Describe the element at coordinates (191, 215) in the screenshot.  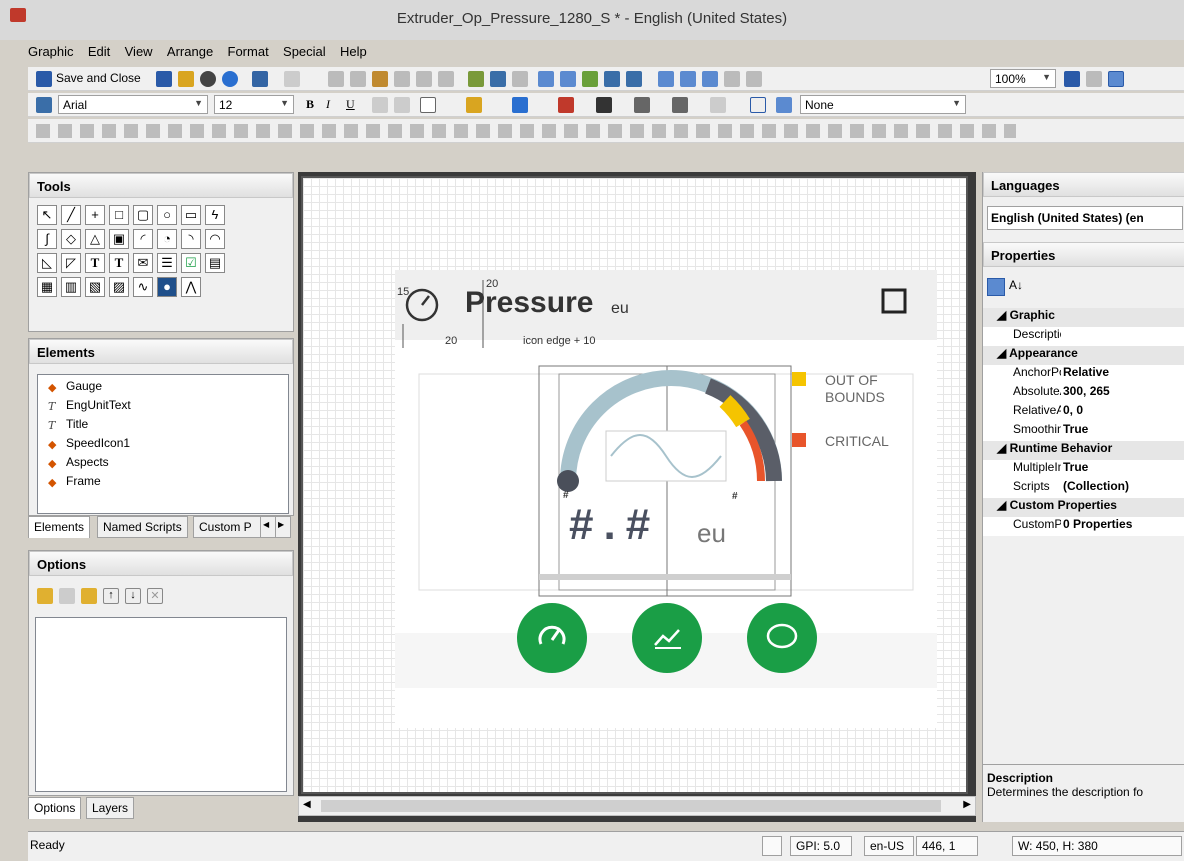
I see `button-tool-icon: ▭` at that location.